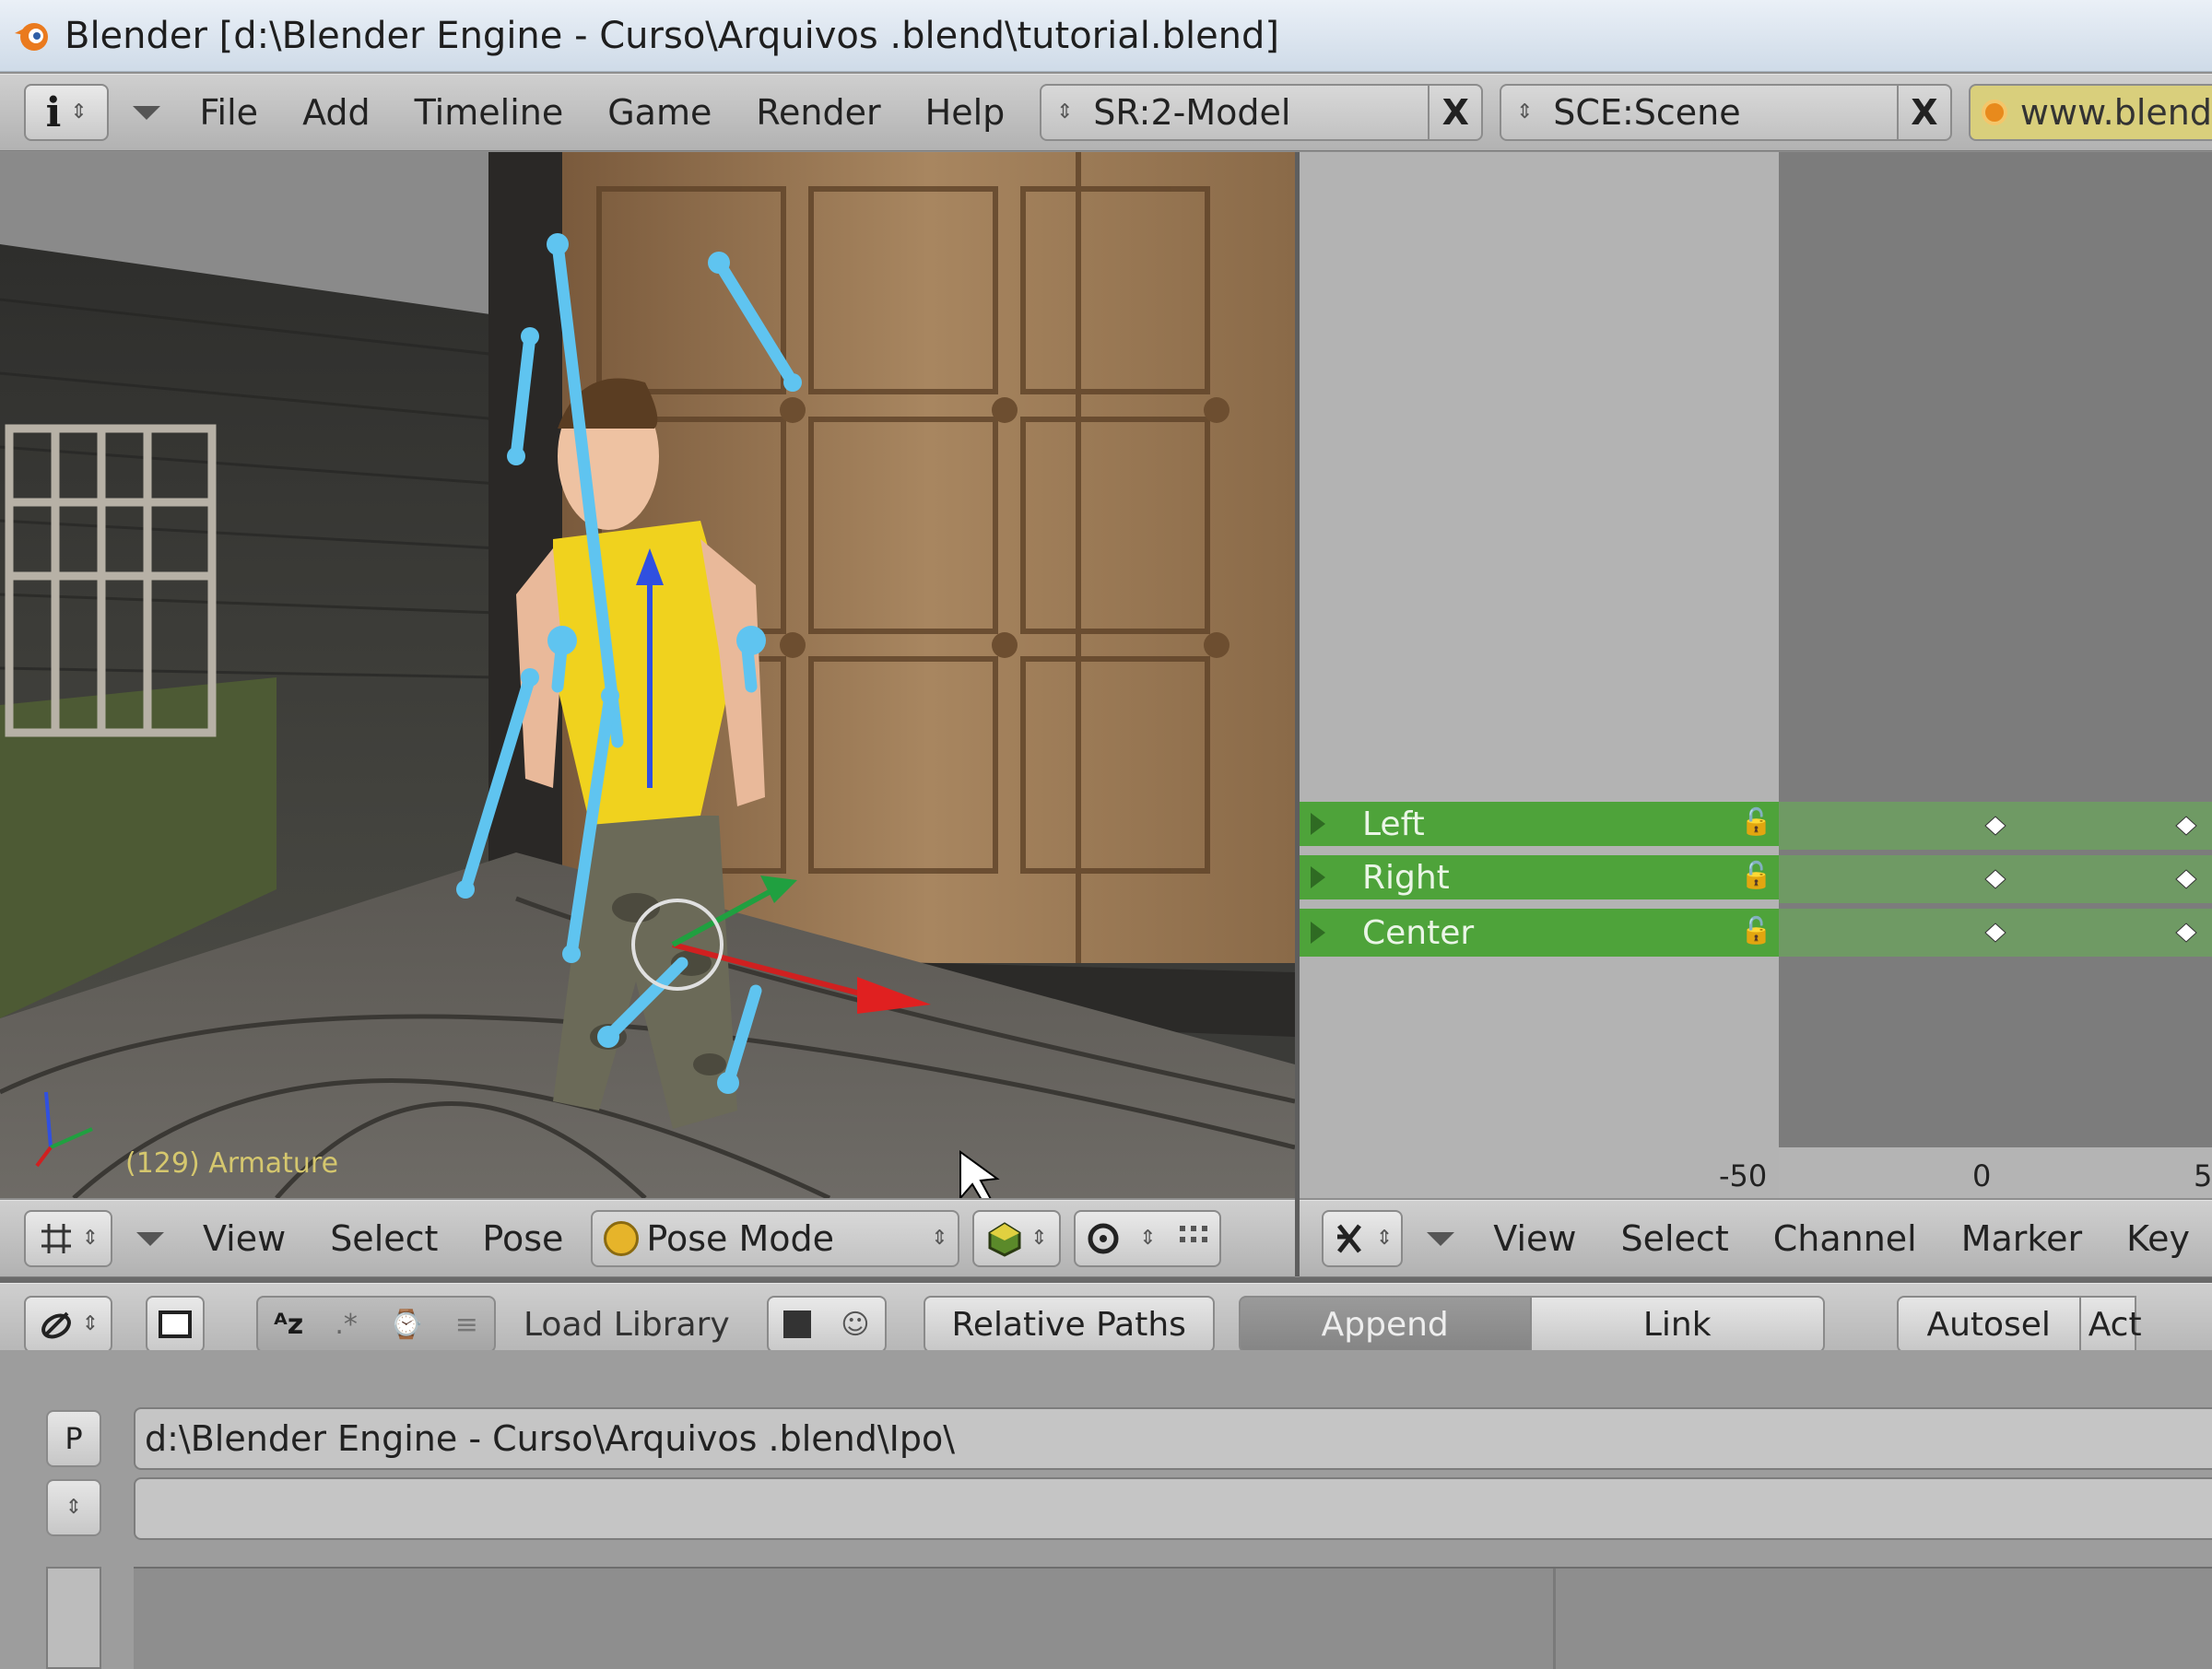  Describe the element at coordinates (1348, 1238) in the screenshot. I see `action-editor-icon` at that location.